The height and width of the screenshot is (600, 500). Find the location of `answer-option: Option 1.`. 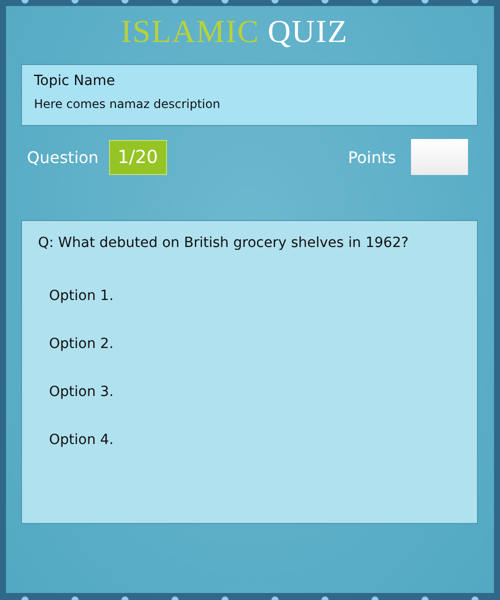

answer-option: Option 1. is located at coordinates (255, 296).